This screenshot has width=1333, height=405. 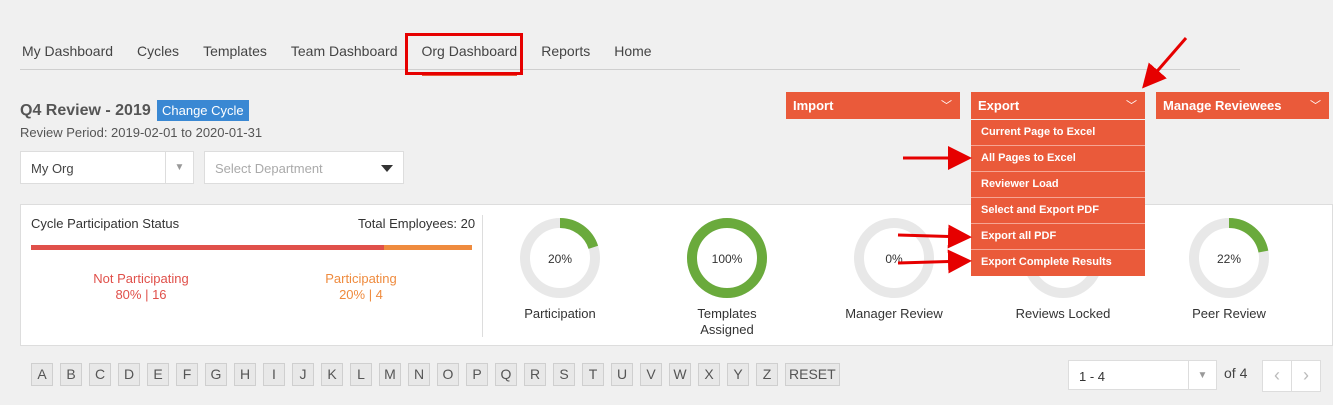 I want to click on reset-filter-button: RESET, so click(x=812, y=374).